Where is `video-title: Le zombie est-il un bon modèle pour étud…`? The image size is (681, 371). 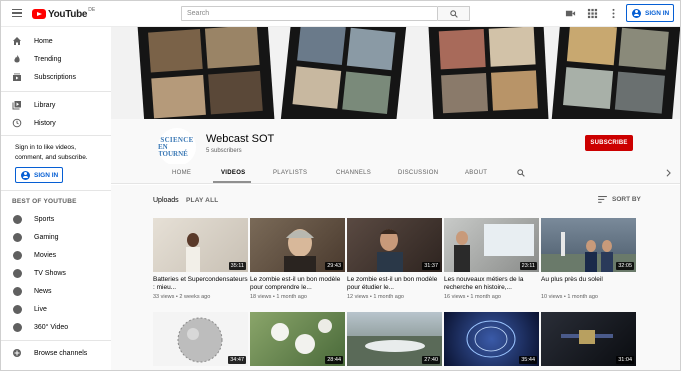 video-title: Le zombie est-il un bon modèle pour étud… is located at coordinates (394, 284).